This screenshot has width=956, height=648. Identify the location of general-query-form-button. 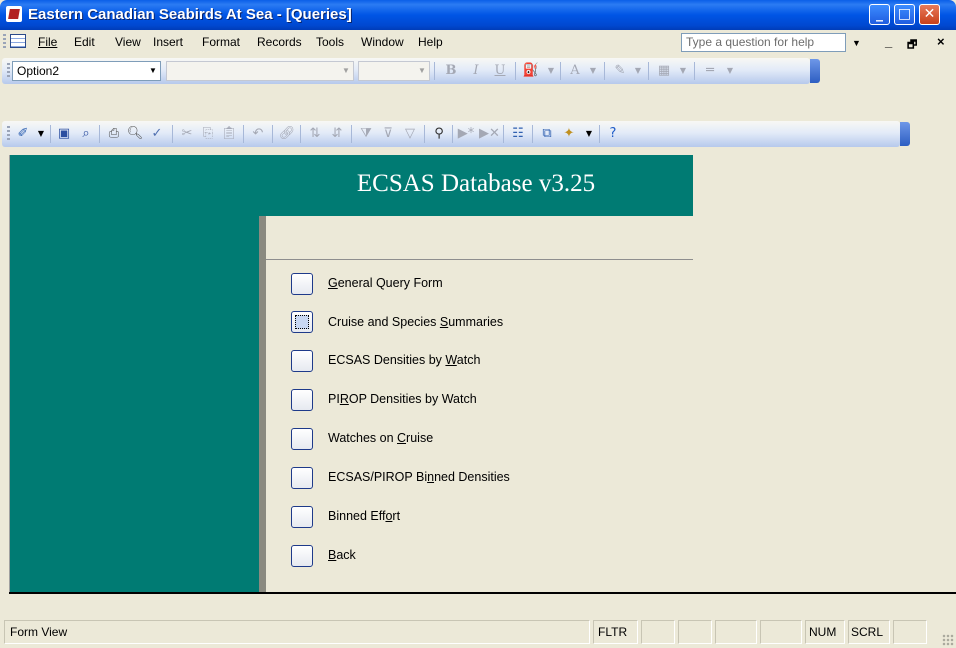
(302, 284).